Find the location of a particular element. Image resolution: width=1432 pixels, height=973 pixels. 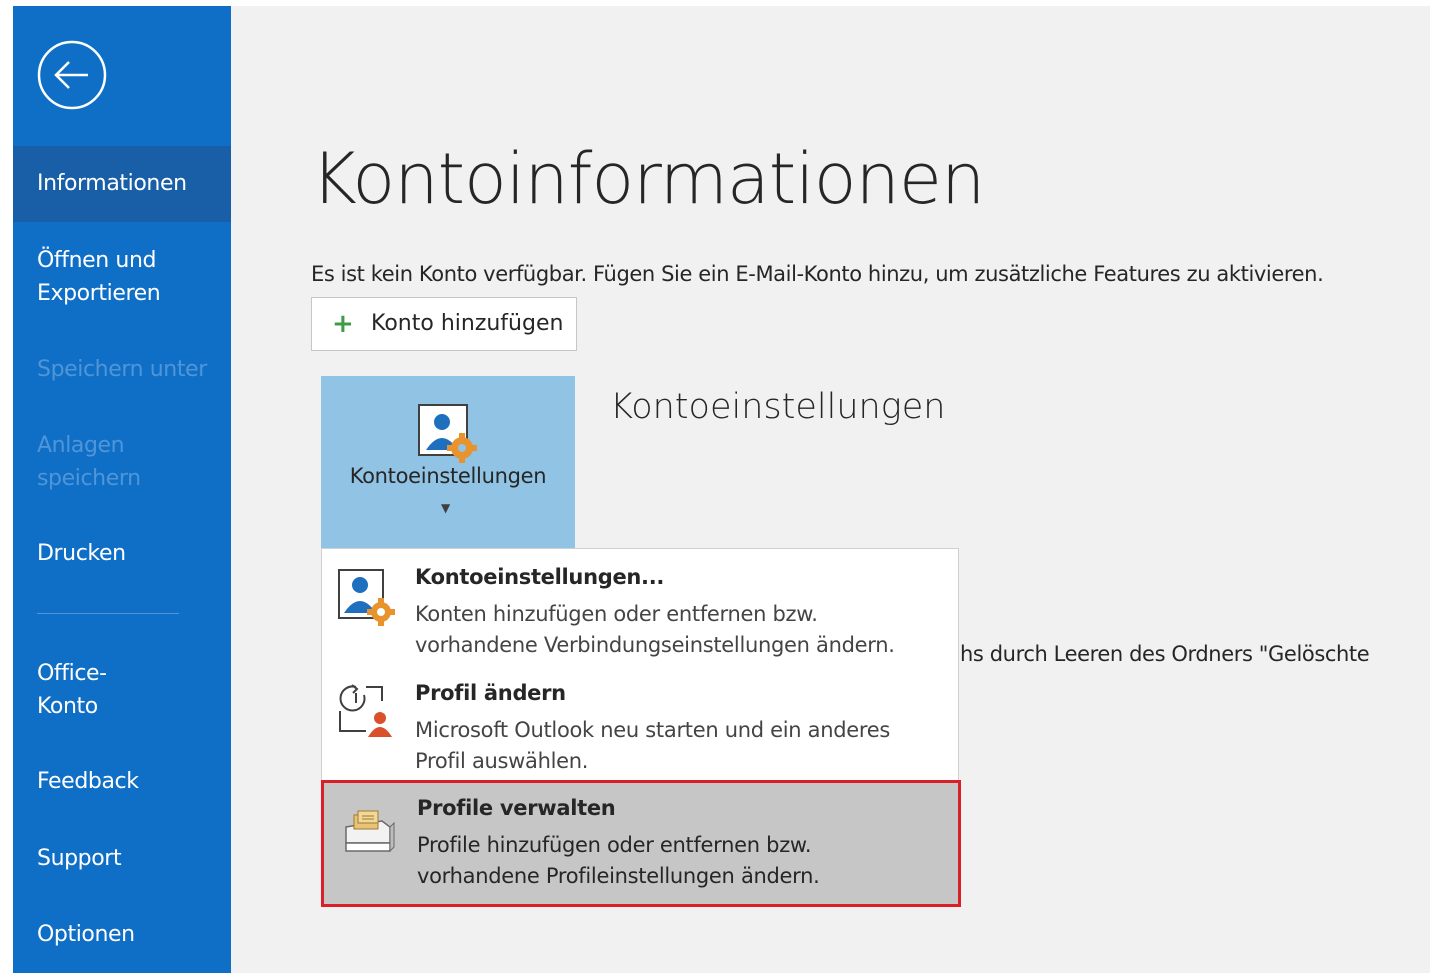

nav-divider is located at coordinates (108, 613).